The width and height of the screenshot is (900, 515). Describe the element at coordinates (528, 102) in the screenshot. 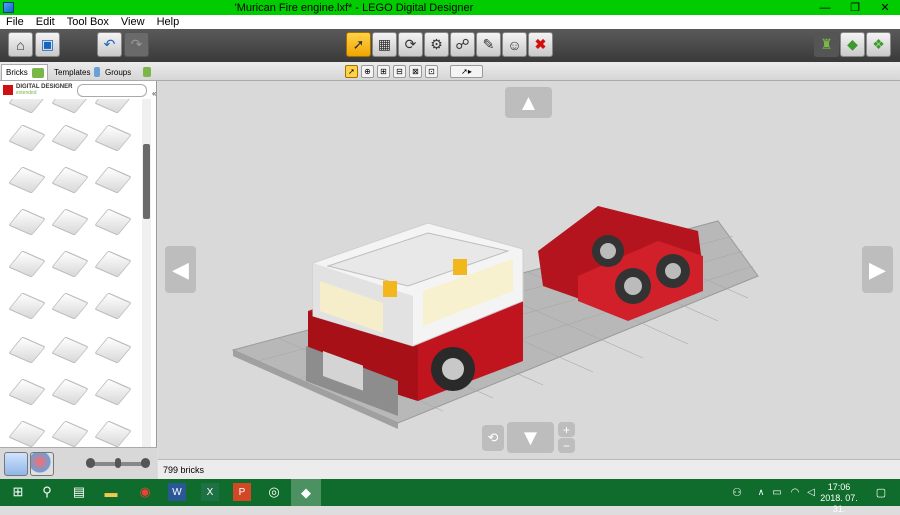

I see `pan-up-arrow: ▲` at that location.